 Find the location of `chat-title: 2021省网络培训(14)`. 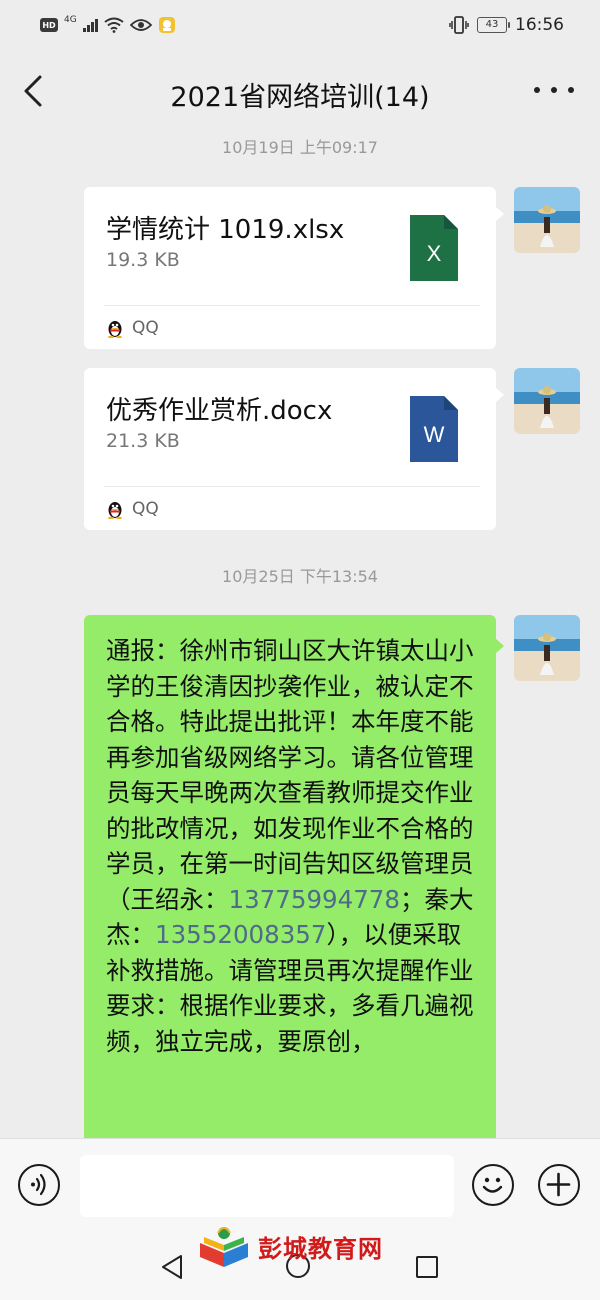

chat-title: 2021省网络培训(14) is located at coordinates (300, 97).